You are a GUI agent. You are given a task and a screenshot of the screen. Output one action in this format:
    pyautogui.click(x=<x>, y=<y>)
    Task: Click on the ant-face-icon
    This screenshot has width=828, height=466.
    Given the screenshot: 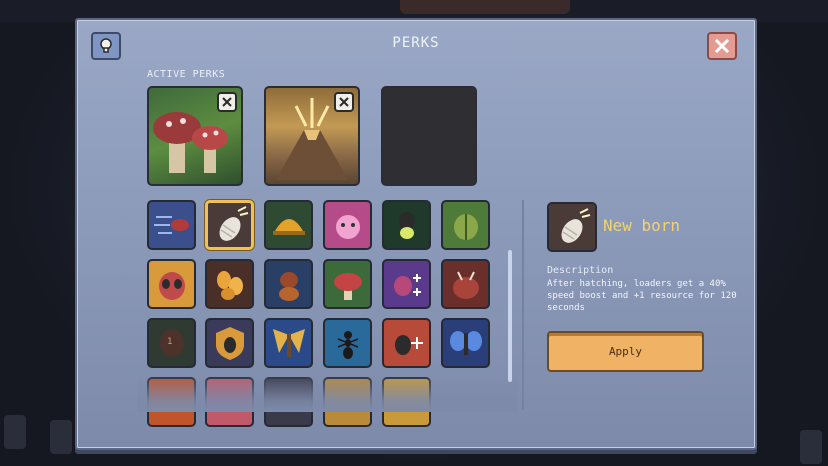 What is the action you would take?
    pyautogui.click(x=171, y=286)
    